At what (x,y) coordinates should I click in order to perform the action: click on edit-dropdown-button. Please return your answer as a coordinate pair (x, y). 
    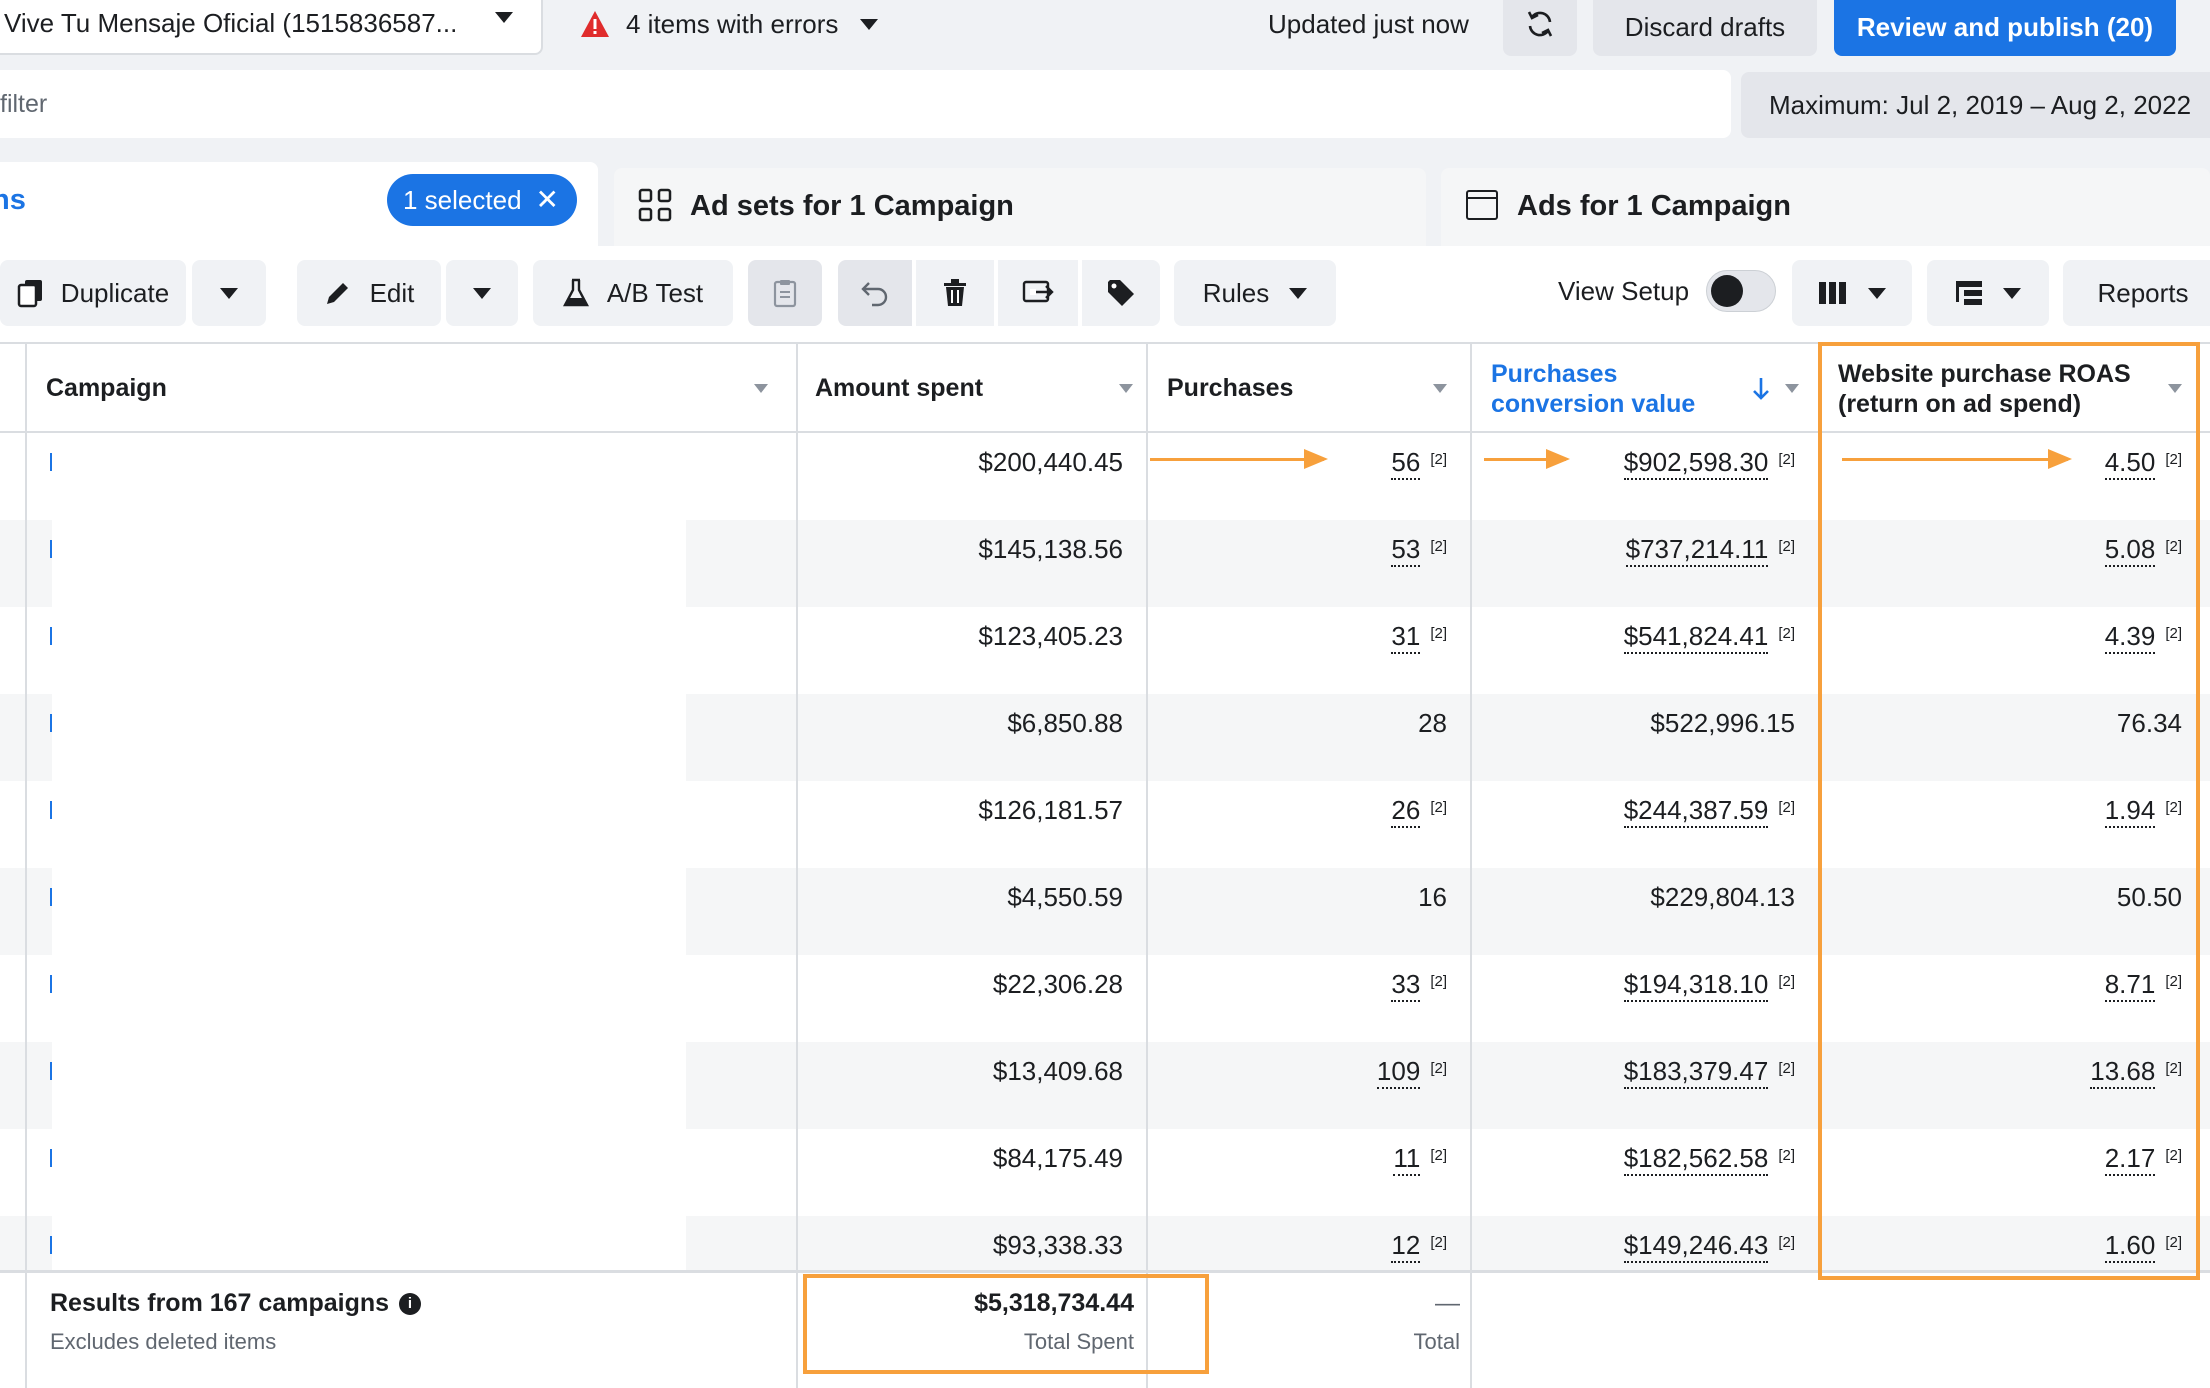
    Looking at the image, I should click on (482, 293).